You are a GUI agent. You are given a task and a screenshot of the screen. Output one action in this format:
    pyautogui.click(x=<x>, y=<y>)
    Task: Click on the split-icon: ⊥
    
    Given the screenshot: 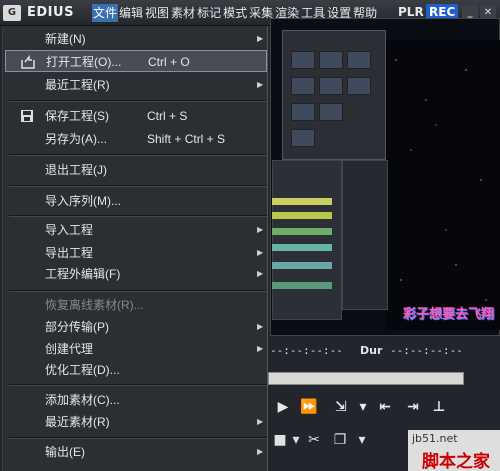 What is the action you would take?
    pyautogui.click(x=439, y=407)
    